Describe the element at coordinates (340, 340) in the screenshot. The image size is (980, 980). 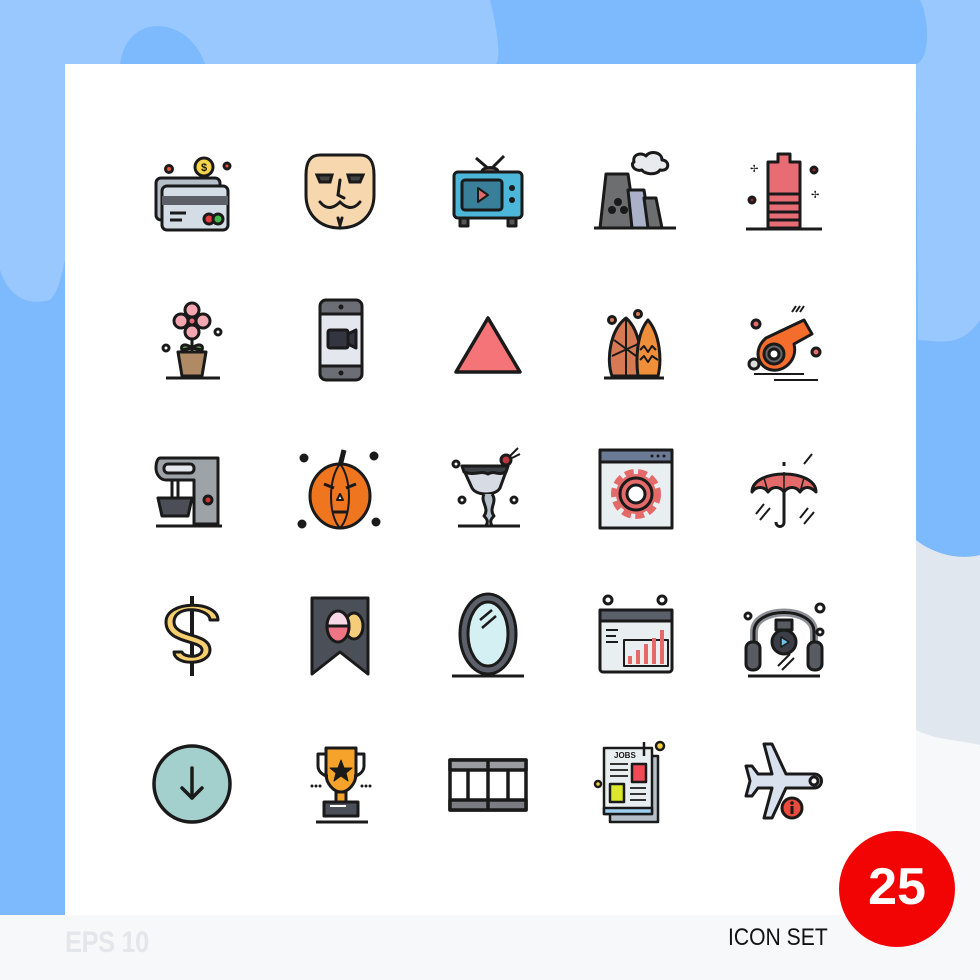
I see `mobile-video-camera-icon` at that location.